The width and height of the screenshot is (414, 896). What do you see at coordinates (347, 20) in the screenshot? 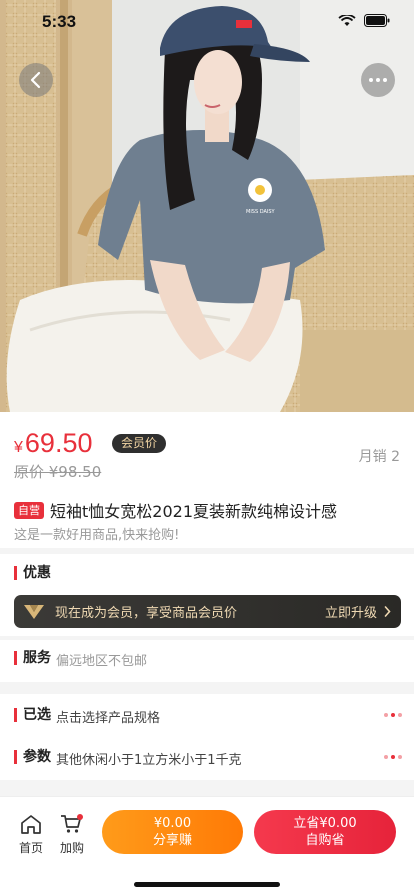
I see `wifi-icon` at bounding box center [347, 20].